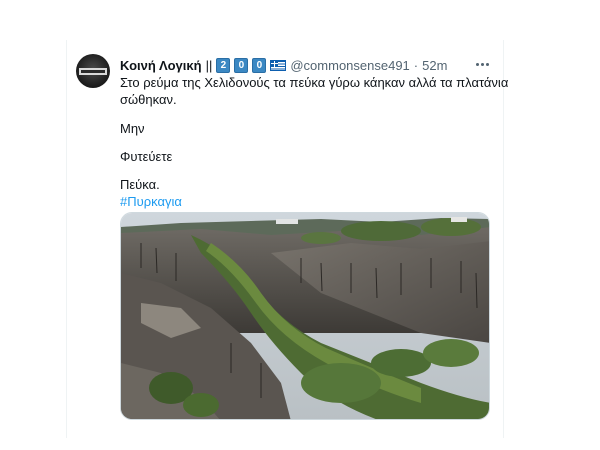 The image size is (600, 450). What do you see at coordinates (161, 65) in the screenshot?
I see `author-name: Κοινή Λογική` at bounding box center [161, 65].